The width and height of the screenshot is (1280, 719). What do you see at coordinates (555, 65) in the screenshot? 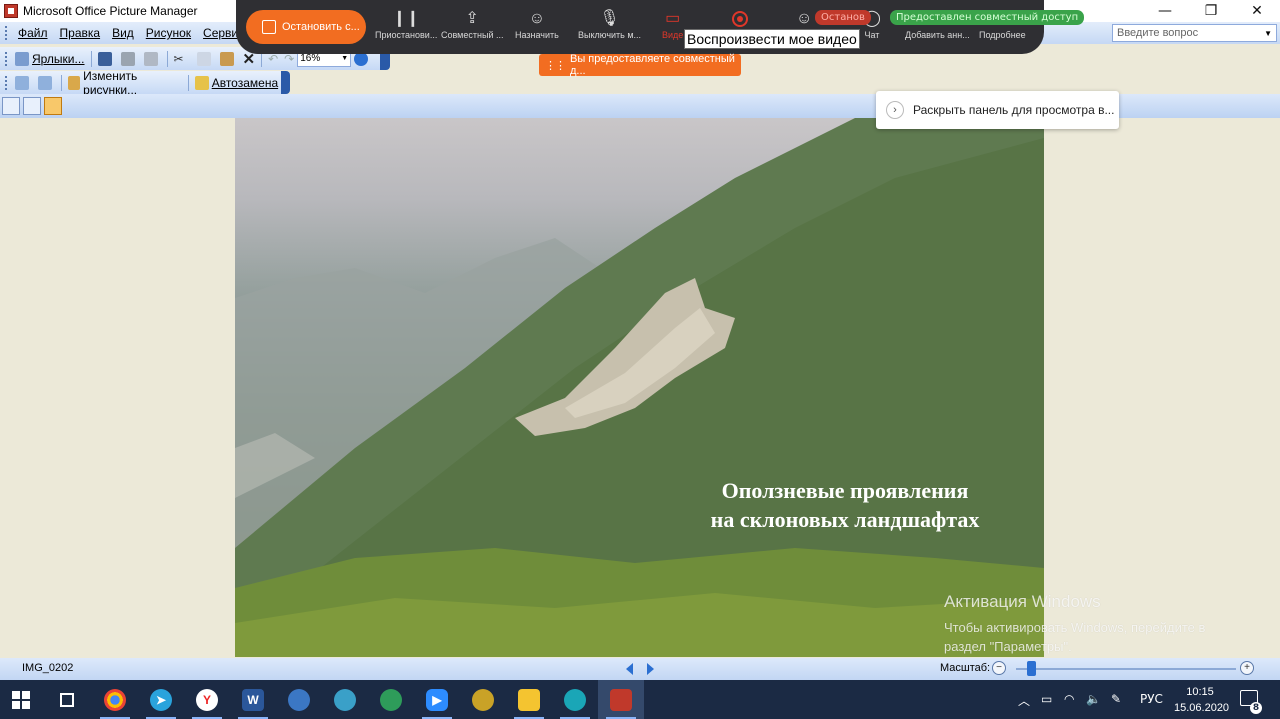
I see `drag-handle-icon: ⋮⋮` at bounding box center [555, 65].